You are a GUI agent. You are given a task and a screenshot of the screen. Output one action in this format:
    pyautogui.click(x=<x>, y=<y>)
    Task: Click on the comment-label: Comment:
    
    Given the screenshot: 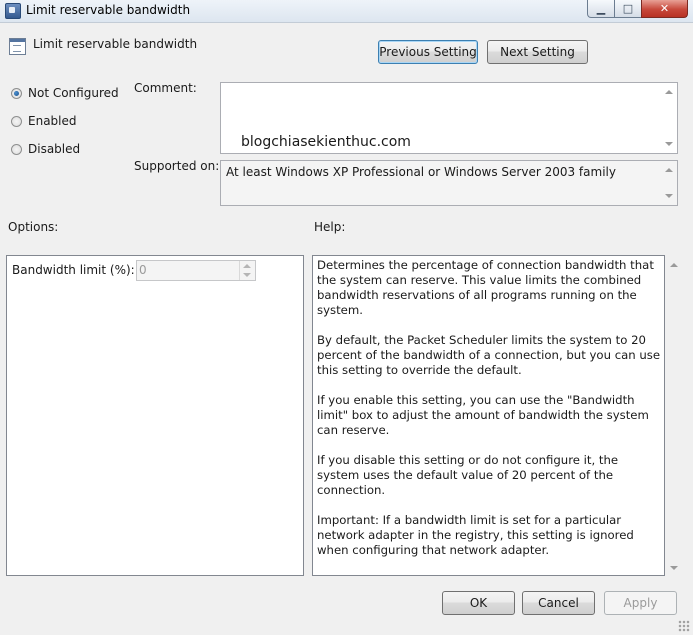 What is the action you would take?
    pyautogui.click(x=165, y=88)
    